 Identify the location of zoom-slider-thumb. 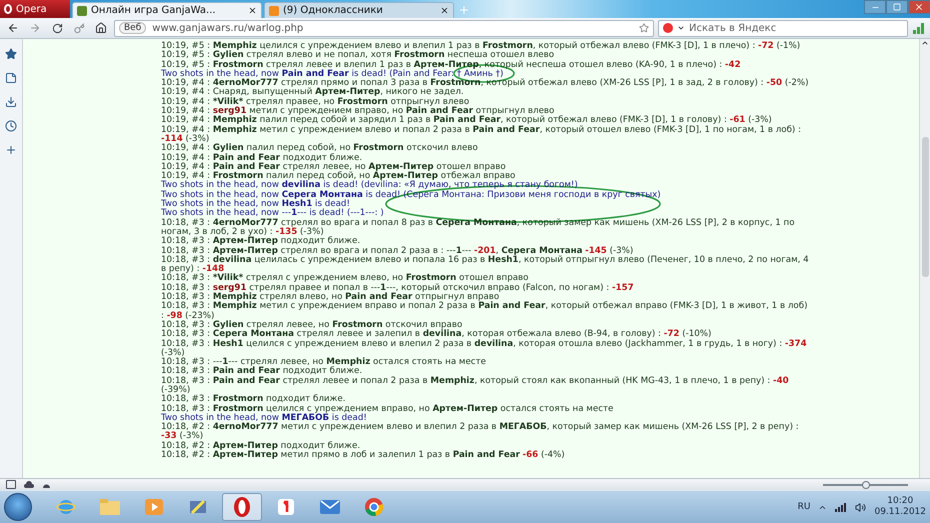
(866, 484).